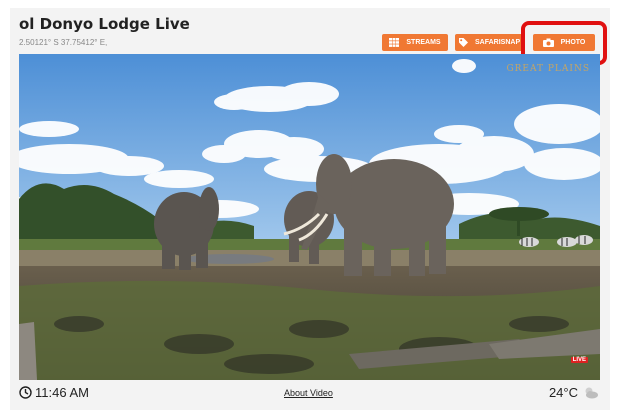 The image size is (620, 417). I want to click on weather-display: 24°C, so click(574, 392).